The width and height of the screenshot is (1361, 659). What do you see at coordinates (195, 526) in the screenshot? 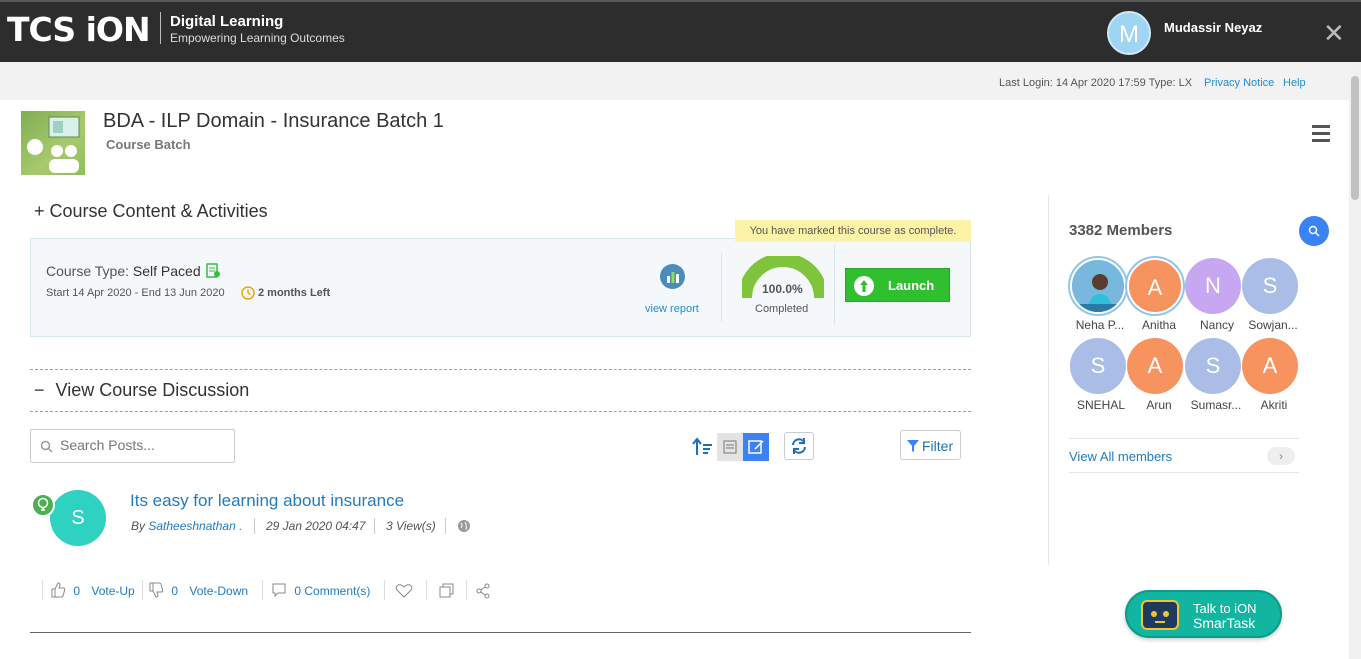
I see `post-author-link: Satheeshnathan .` at bounding box center [195, 526].